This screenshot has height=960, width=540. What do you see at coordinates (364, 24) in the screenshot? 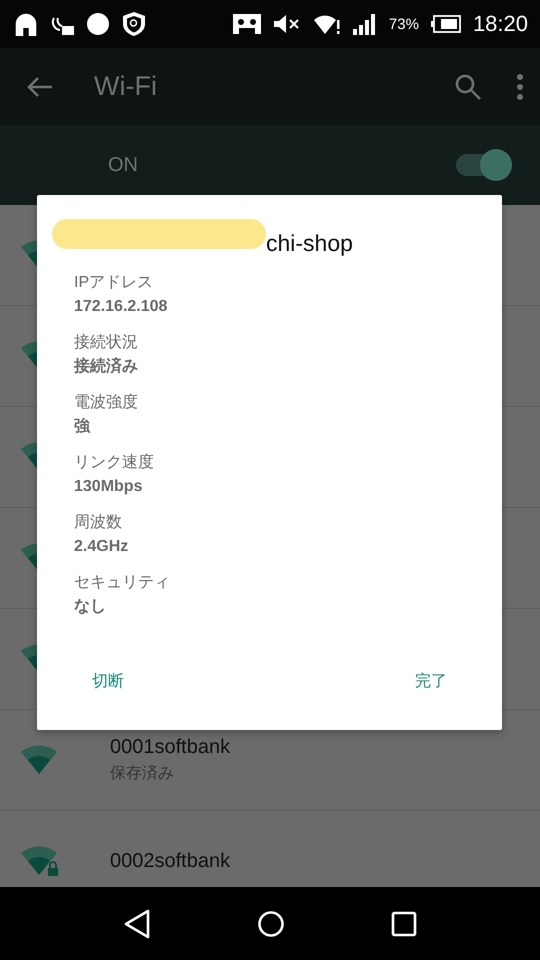
I see `signal-icon` at bounding box center [364, 24].